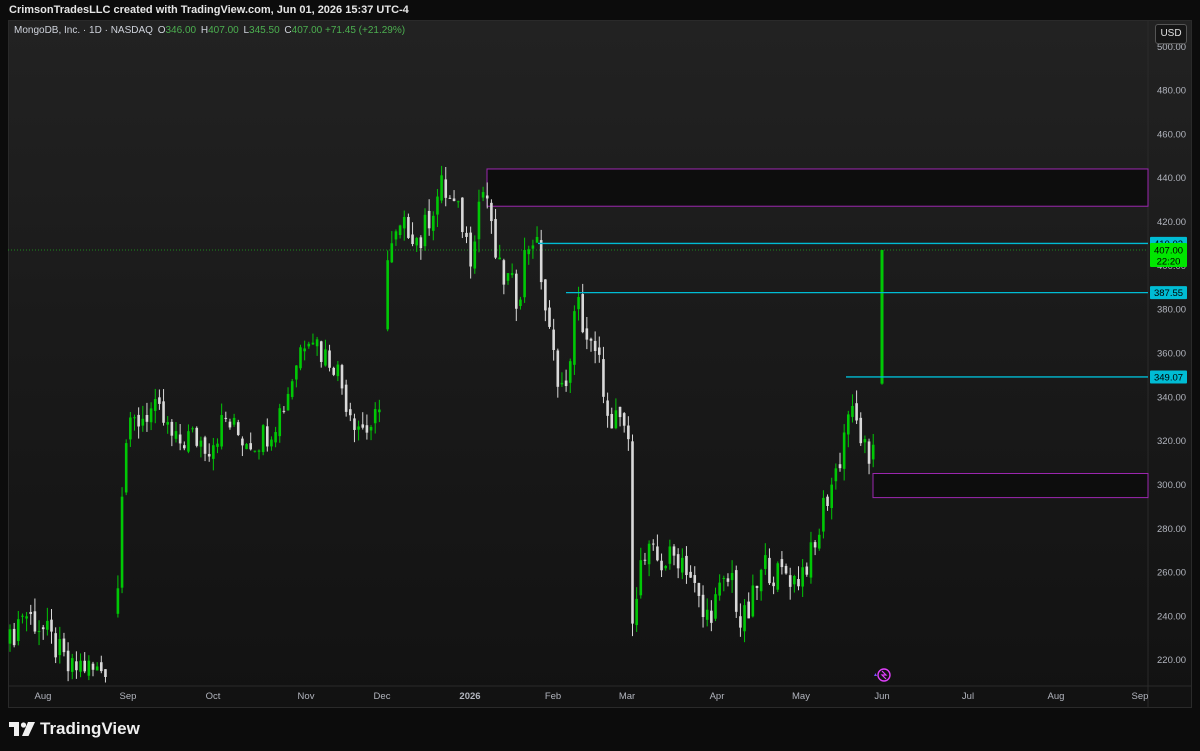 Image resolution: width=1200 pixels, height=751 pixels. I want to click on tradingview-brand: TradingView, so click(90, 728).